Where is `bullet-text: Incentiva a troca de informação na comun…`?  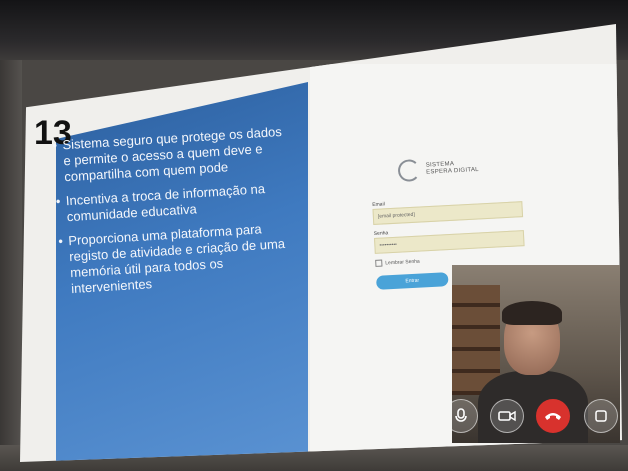
bullet-text: Incentiva a troca de informação na comun… is located at coordinates (165, 203).